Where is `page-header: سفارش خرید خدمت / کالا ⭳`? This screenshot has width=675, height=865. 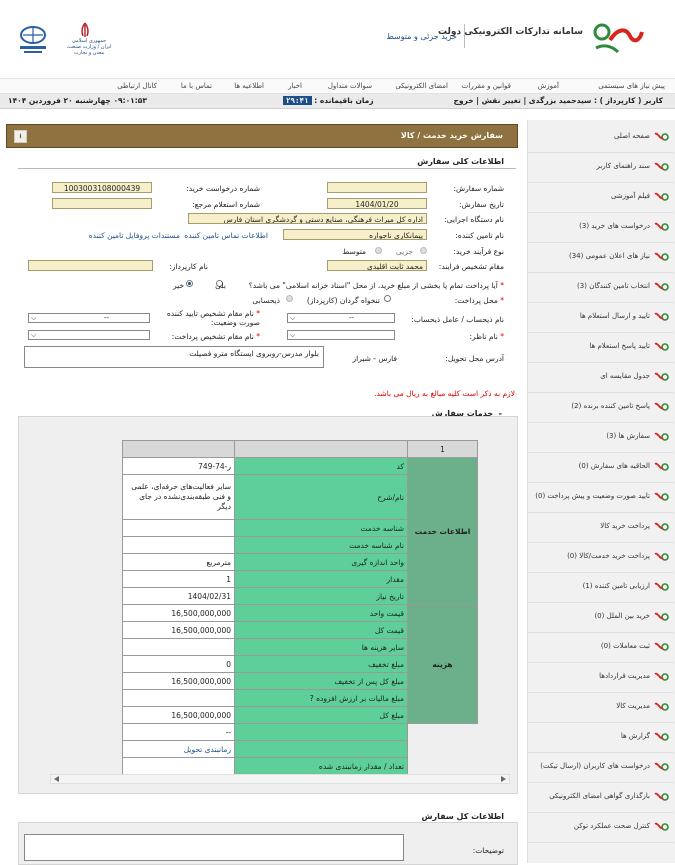
page-header: سفارش خرید خدمت / کالا ⭳ is located at coordinates (262, 136).